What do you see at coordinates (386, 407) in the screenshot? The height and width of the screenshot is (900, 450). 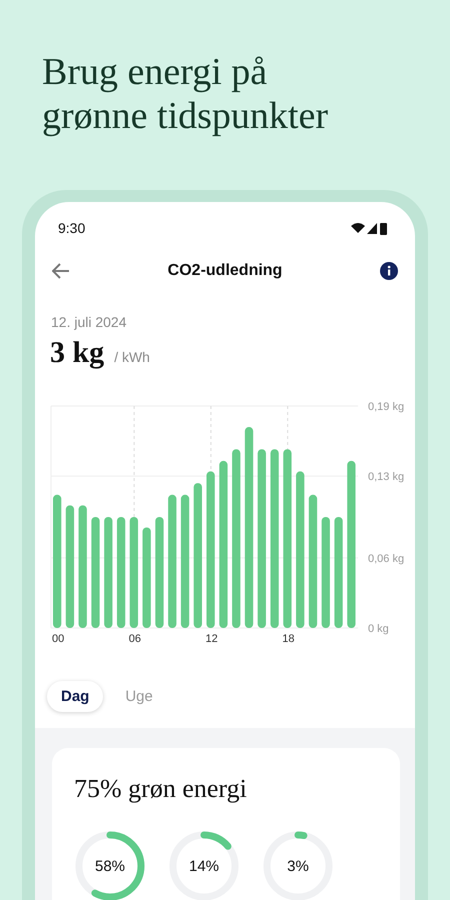 I see `y-tick-label: 0,19 kg` at bounding box center [386, 407].